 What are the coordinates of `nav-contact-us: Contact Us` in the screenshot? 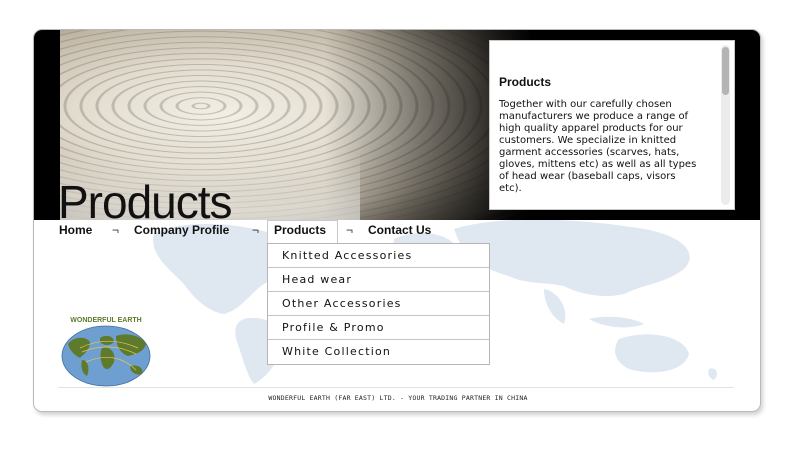 It's located at (399, 230).